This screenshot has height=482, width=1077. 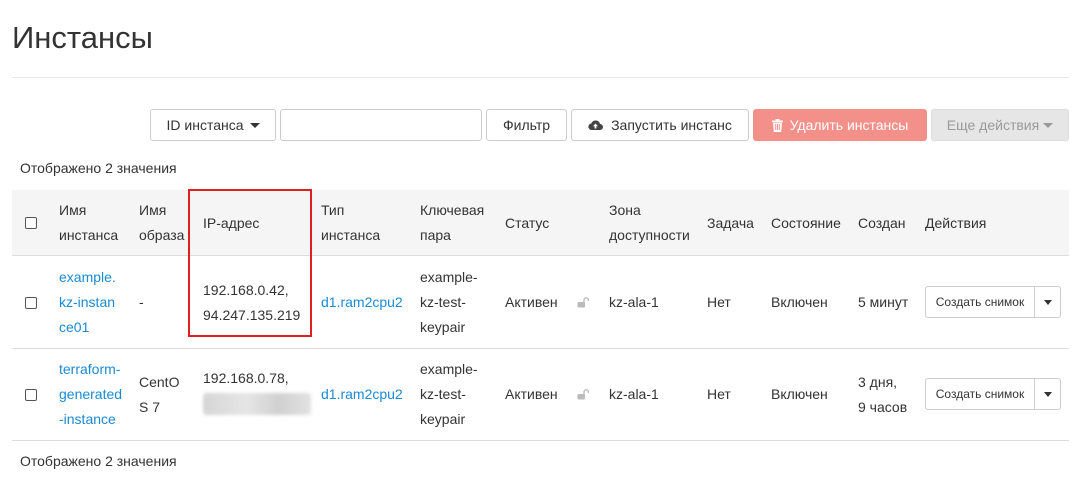 I want to click on ip-address-text: 192.168.0.42,, so click(x=246, y=289).